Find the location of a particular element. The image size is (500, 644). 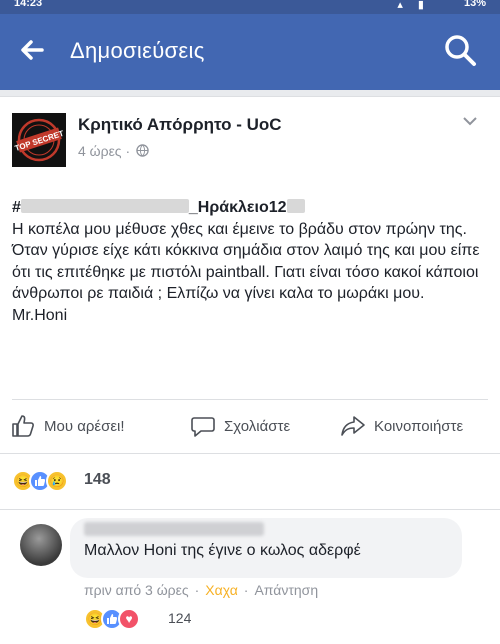

action-bar: Μου αρέσει! Σχολιάστε Κοινοποιήστε is located at coordinates (250, 426).